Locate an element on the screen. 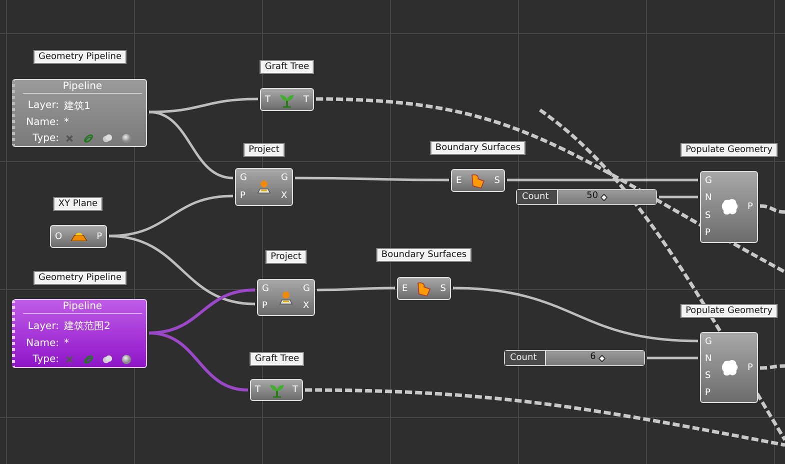  field-value: 建筑范围2 is located at coordinates (87, 326).